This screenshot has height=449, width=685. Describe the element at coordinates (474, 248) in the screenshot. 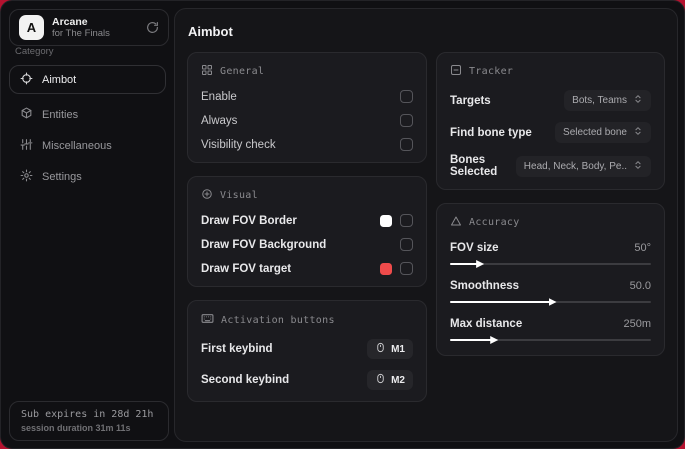

I see `setting-label: FOV size` at that location.